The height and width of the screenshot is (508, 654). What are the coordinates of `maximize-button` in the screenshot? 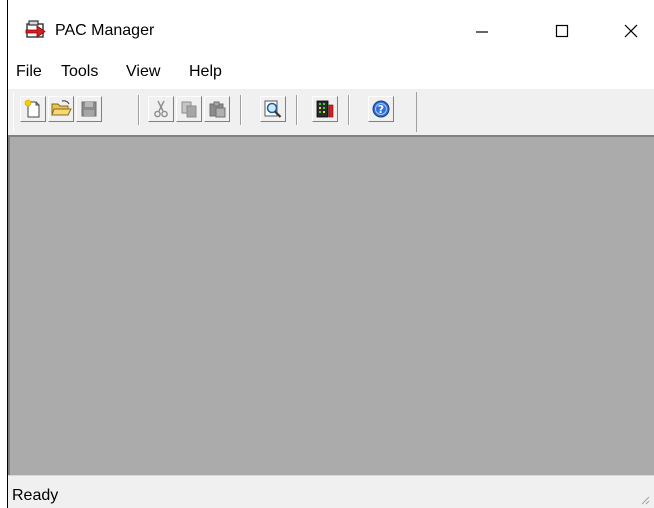 It's located at (562, 31).